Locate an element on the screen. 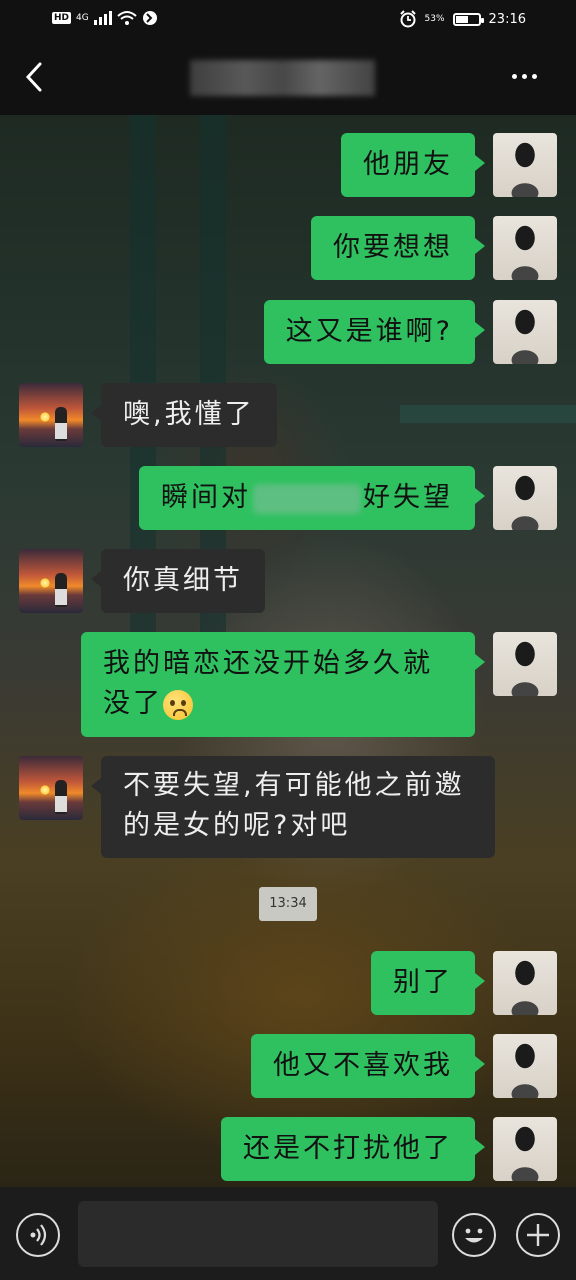 The width and height of the screenshot is (576, 1280). clock: 23:16 is located at coordinates (507, 19).